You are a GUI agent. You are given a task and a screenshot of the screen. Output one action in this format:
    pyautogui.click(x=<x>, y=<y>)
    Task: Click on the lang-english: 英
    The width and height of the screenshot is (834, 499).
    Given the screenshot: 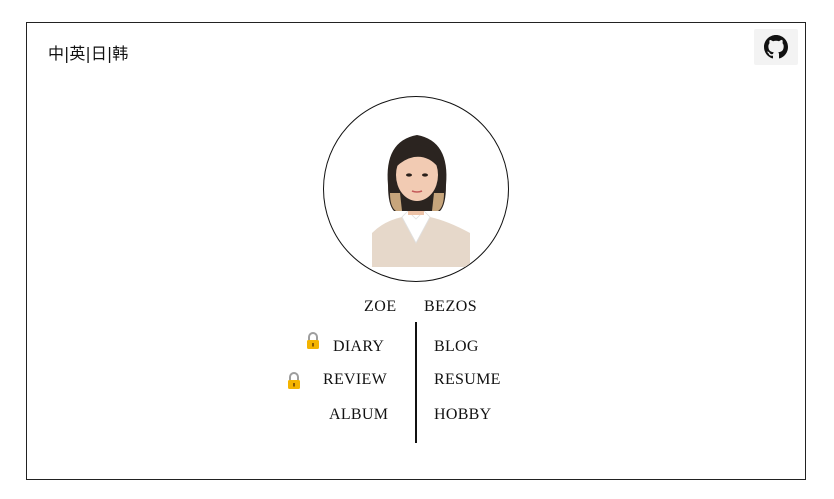 What is the action you would take?
    pyautogui.click(x=77, y=53)
    